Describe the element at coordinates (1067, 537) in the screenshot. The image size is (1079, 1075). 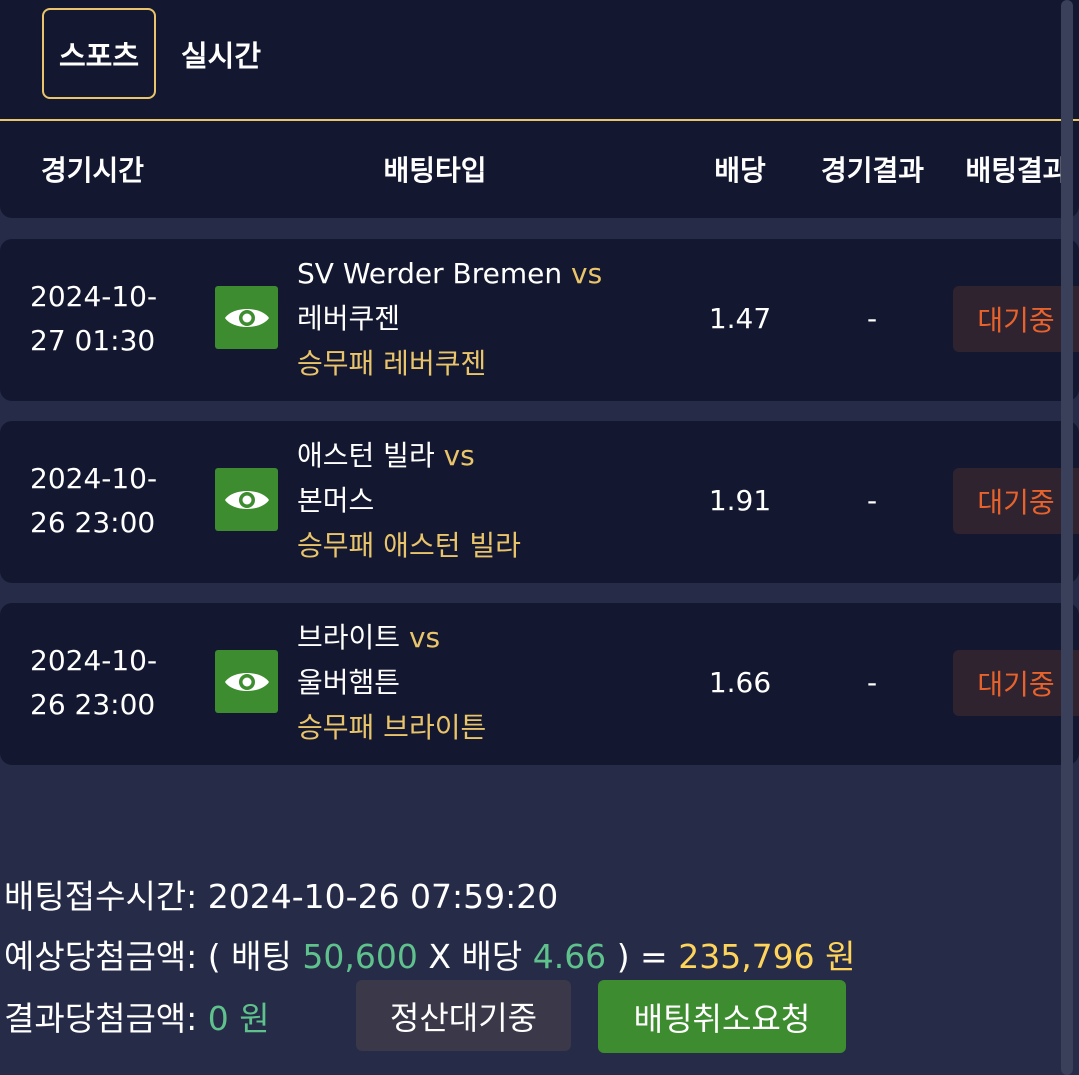
I see `scrollbar` at that location.